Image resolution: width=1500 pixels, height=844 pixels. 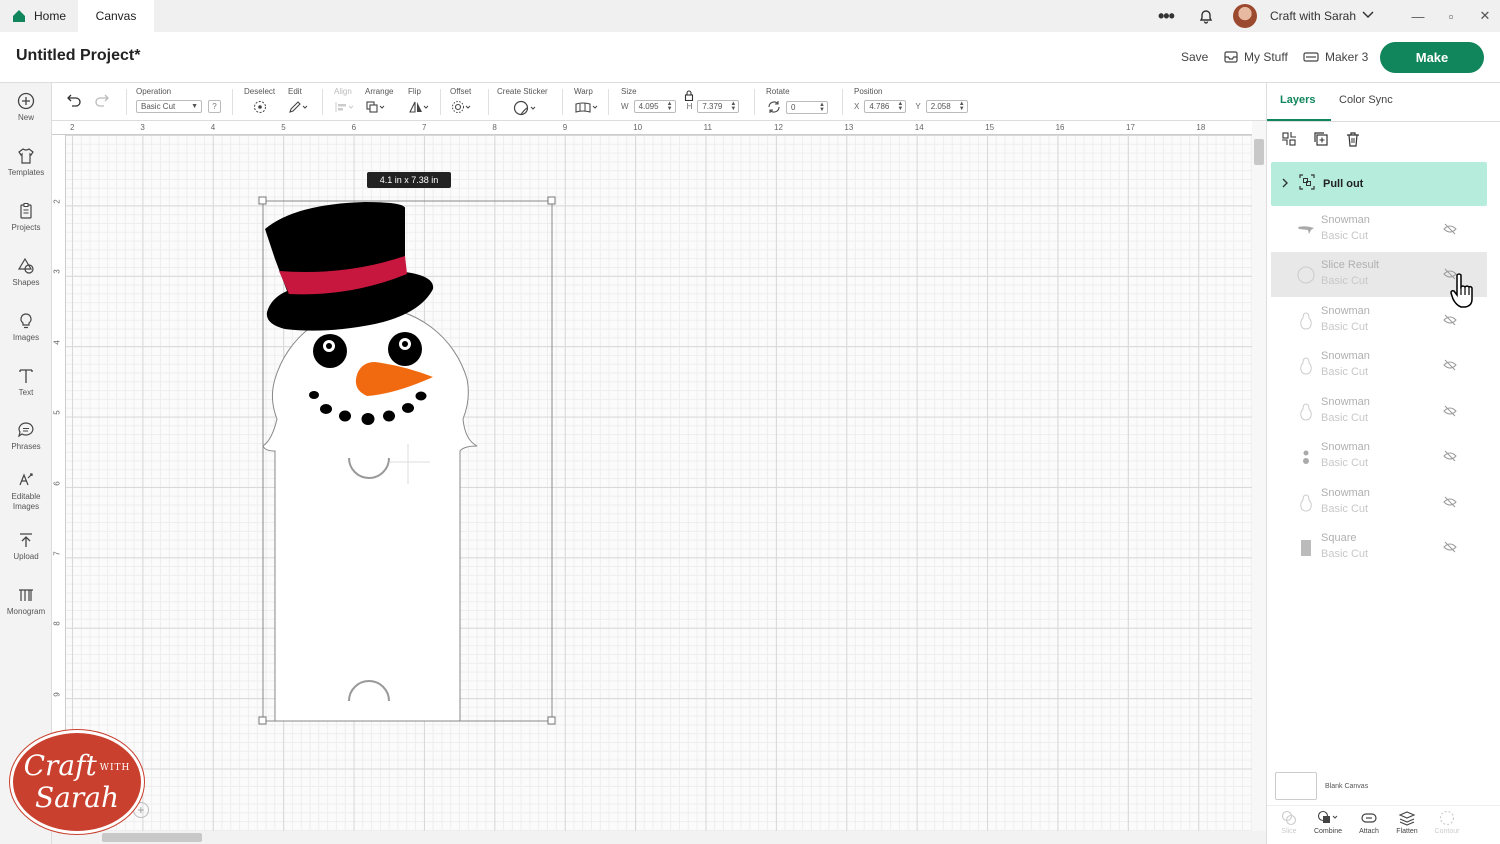 I want to click on tab-layers: Layers, so click(x=1297, y=100).